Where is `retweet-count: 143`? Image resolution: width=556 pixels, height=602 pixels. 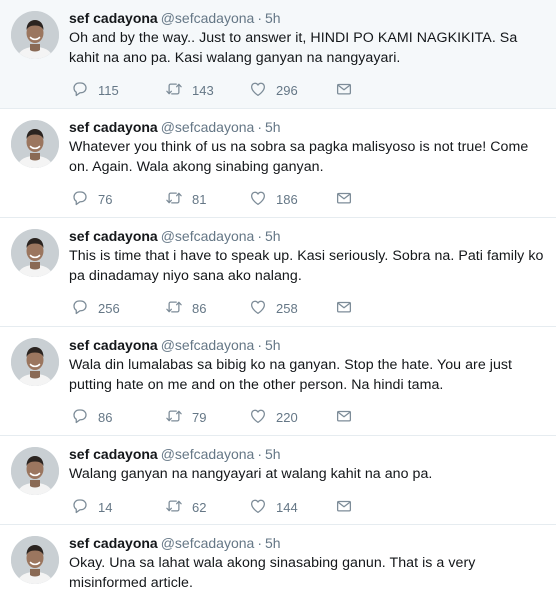 retweet-count: 143 is located at coordinates (203, 90).